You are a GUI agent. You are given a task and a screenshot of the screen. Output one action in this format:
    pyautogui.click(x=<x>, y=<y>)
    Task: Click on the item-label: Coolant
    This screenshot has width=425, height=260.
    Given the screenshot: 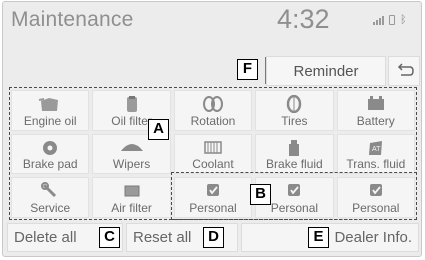 What is the action you would take?
    pyautogui.click(x=213, y=164)
    